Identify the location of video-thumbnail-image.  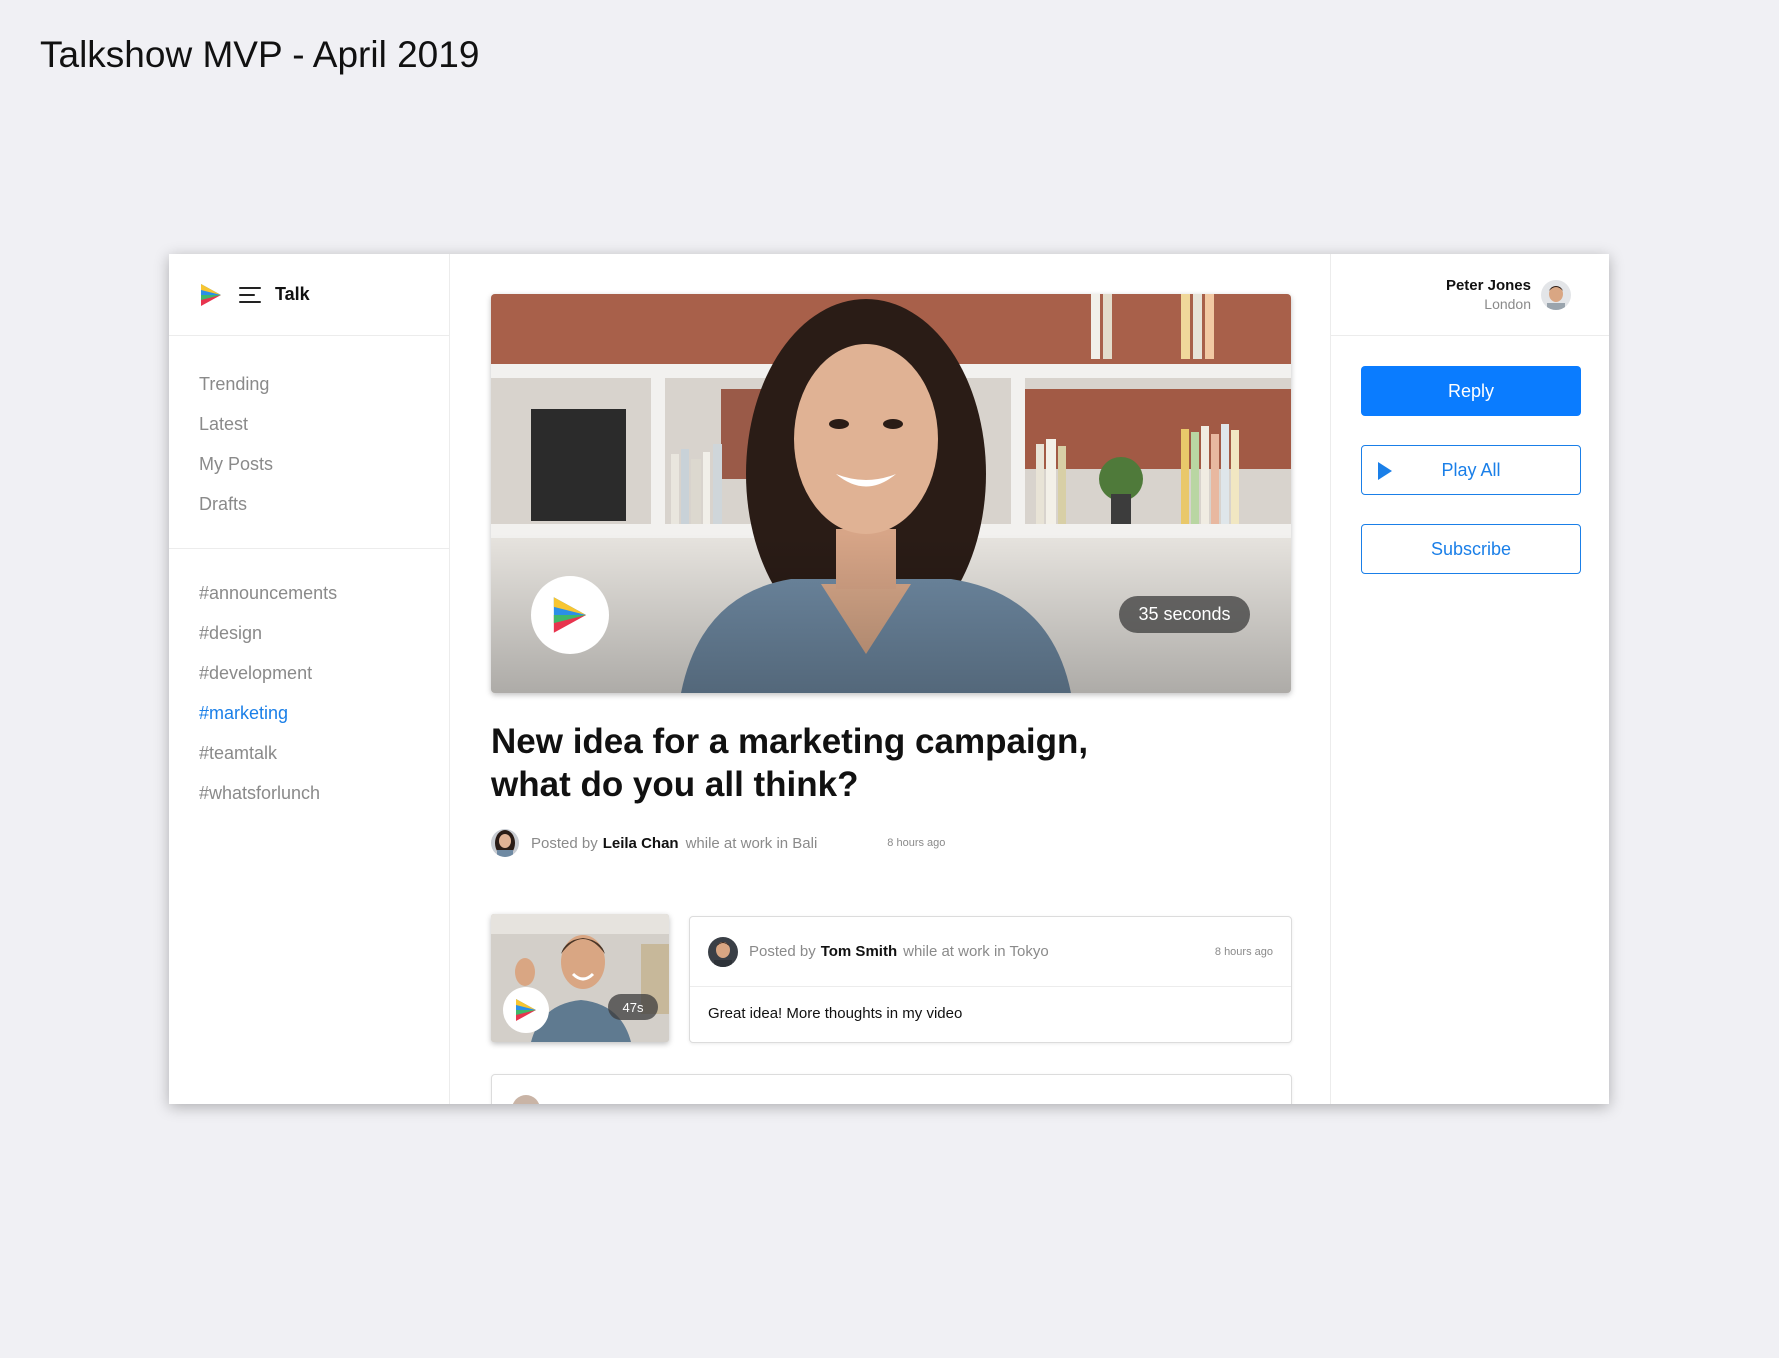
(891, 493).